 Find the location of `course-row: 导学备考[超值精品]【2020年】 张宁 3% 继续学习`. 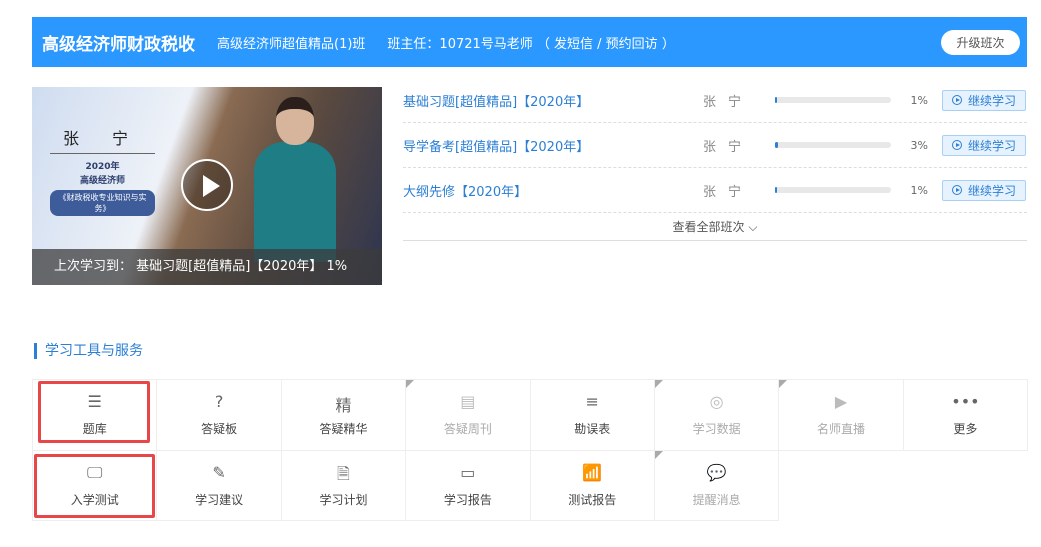

course-row: 导学备考[超值精品]【2020年】 张宁 3% 继续学习 is located at coordinates (715, 145).